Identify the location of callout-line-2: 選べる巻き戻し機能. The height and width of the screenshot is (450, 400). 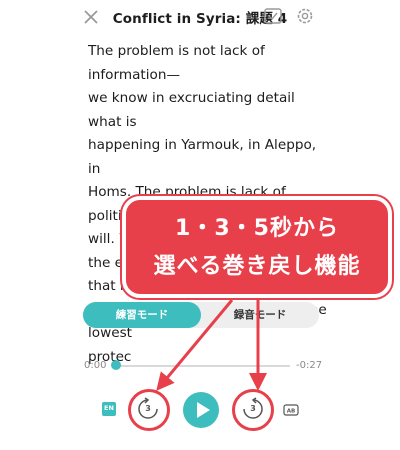
(257, 266).